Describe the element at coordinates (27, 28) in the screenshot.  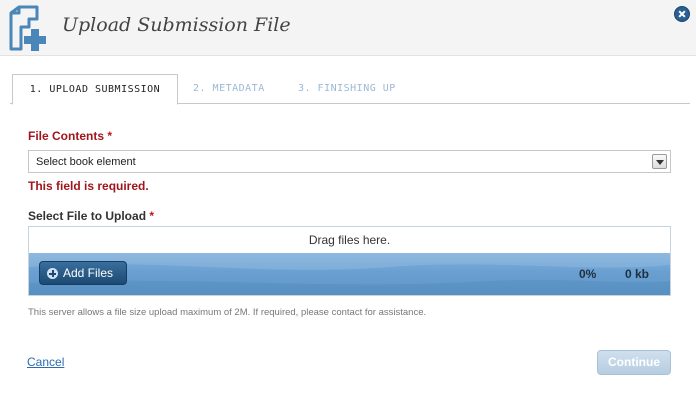
I see `document-add-icon` at that location.